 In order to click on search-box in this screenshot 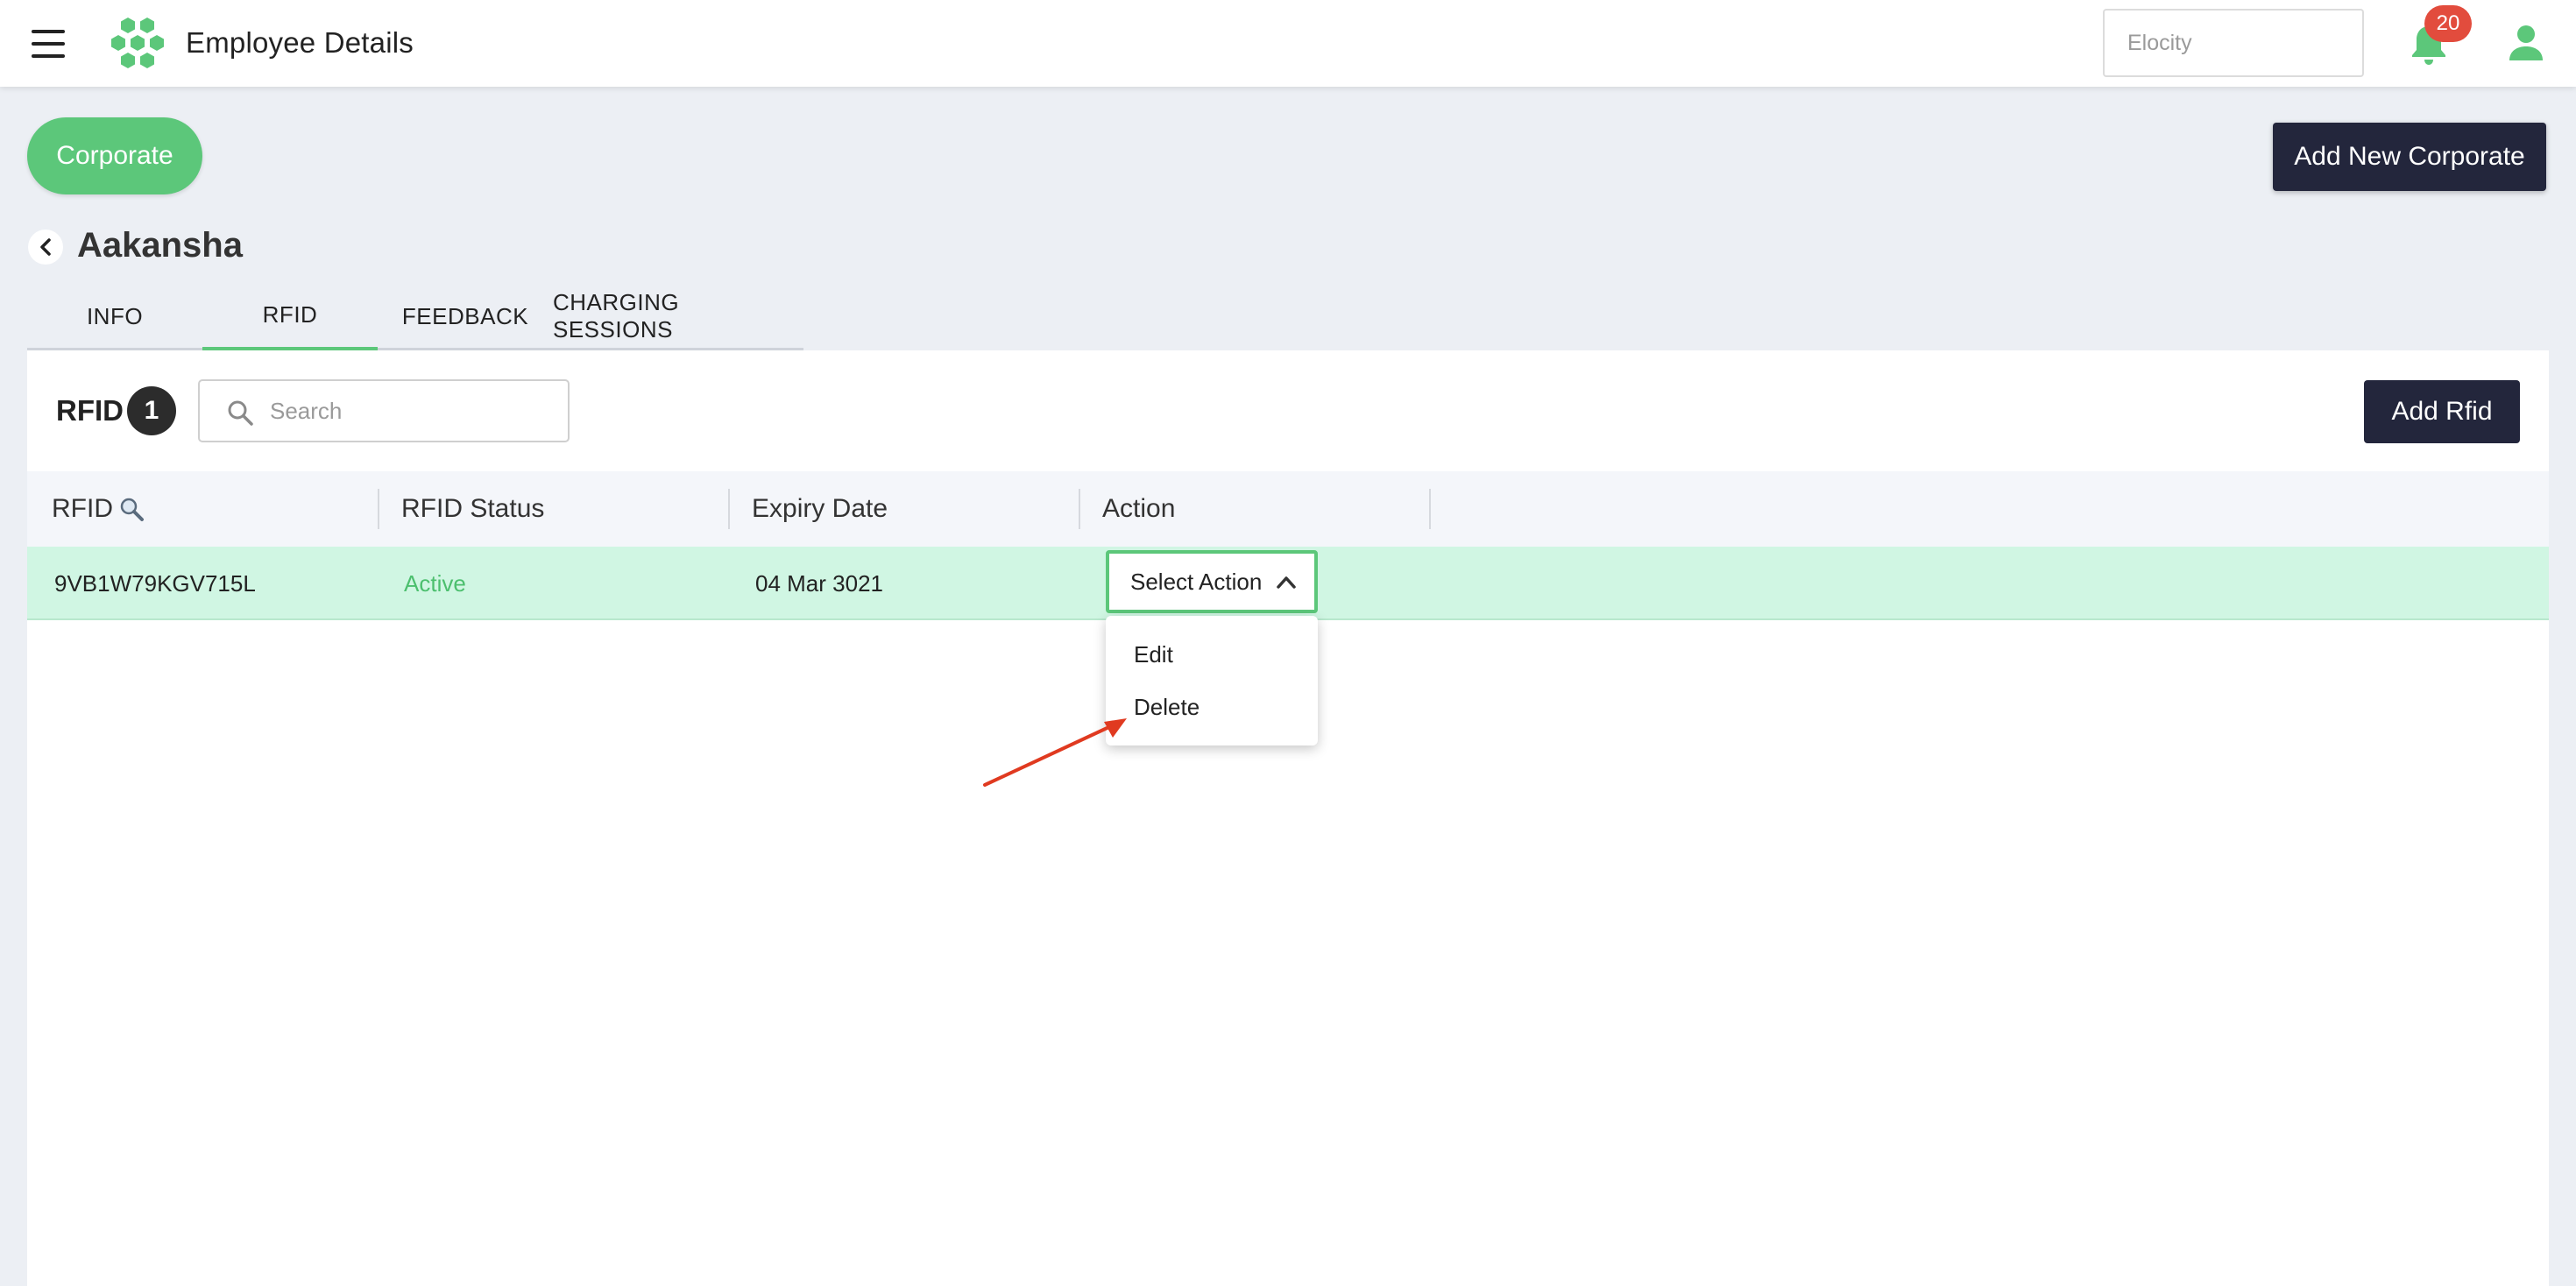, I will do `click(384, 410)`.